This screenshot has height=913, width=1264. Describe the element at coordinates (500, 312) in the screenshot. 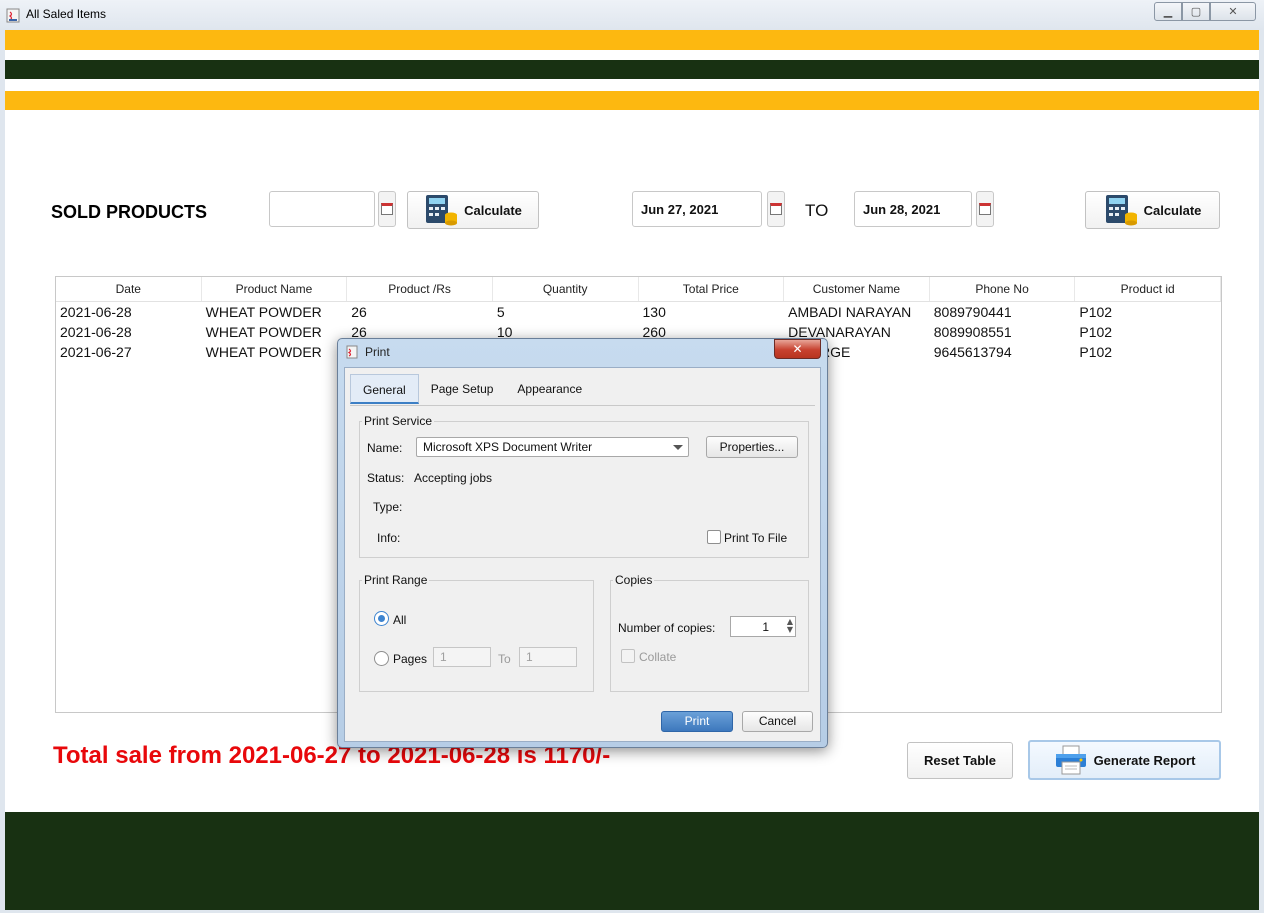

I see `table-cell: 5` at that location.